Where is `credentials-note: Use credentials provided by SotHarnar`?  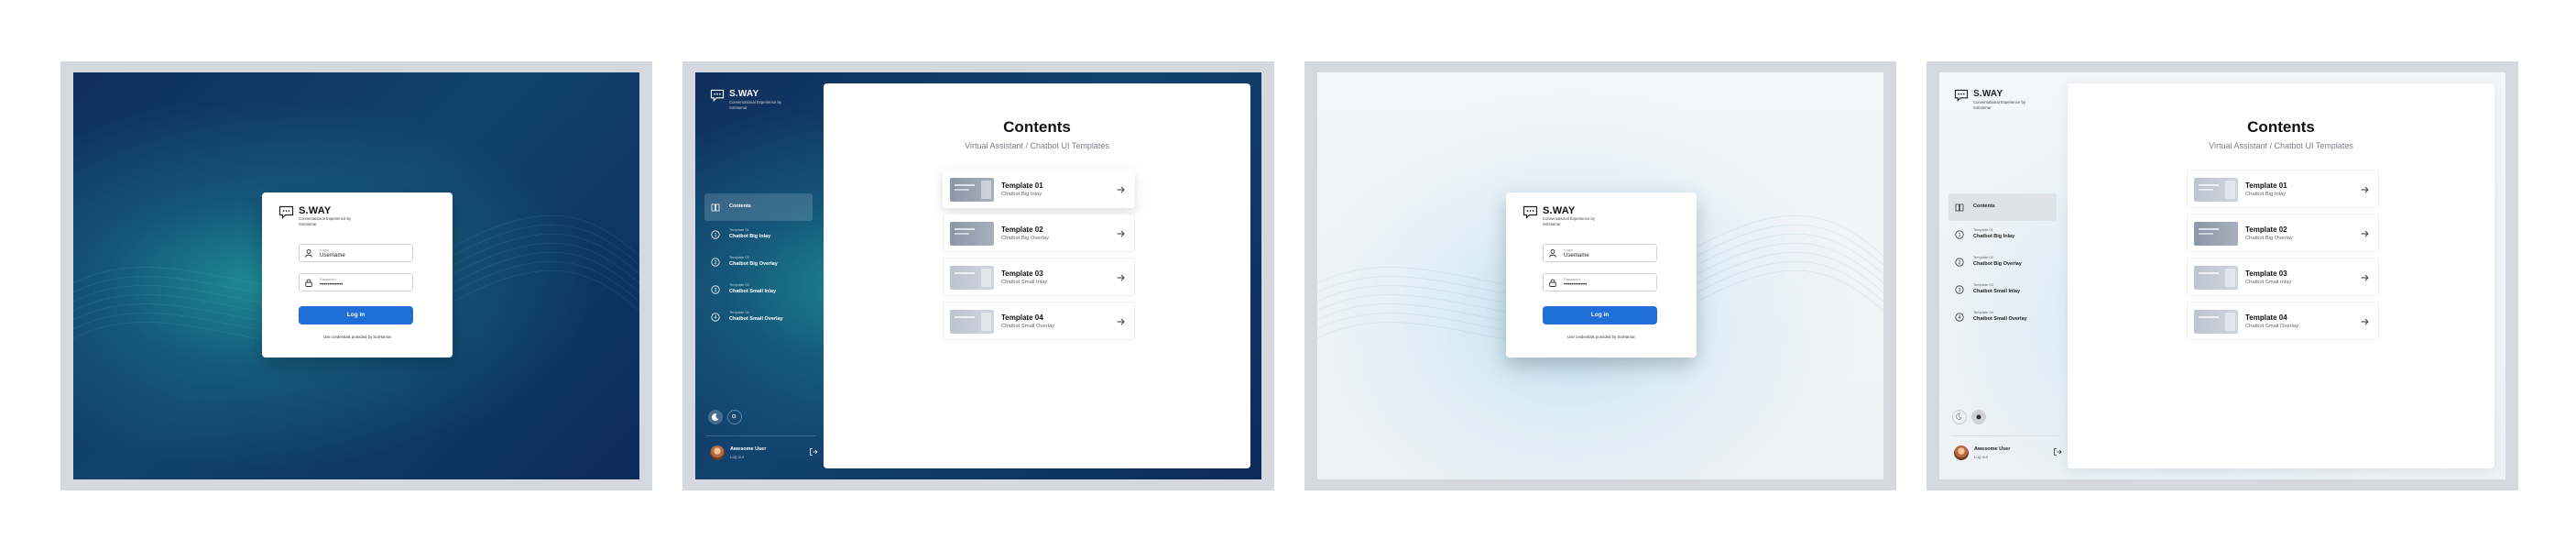
credentials-note: Use credentials provided by SotHarnar is located at coordinates (1601, 337).